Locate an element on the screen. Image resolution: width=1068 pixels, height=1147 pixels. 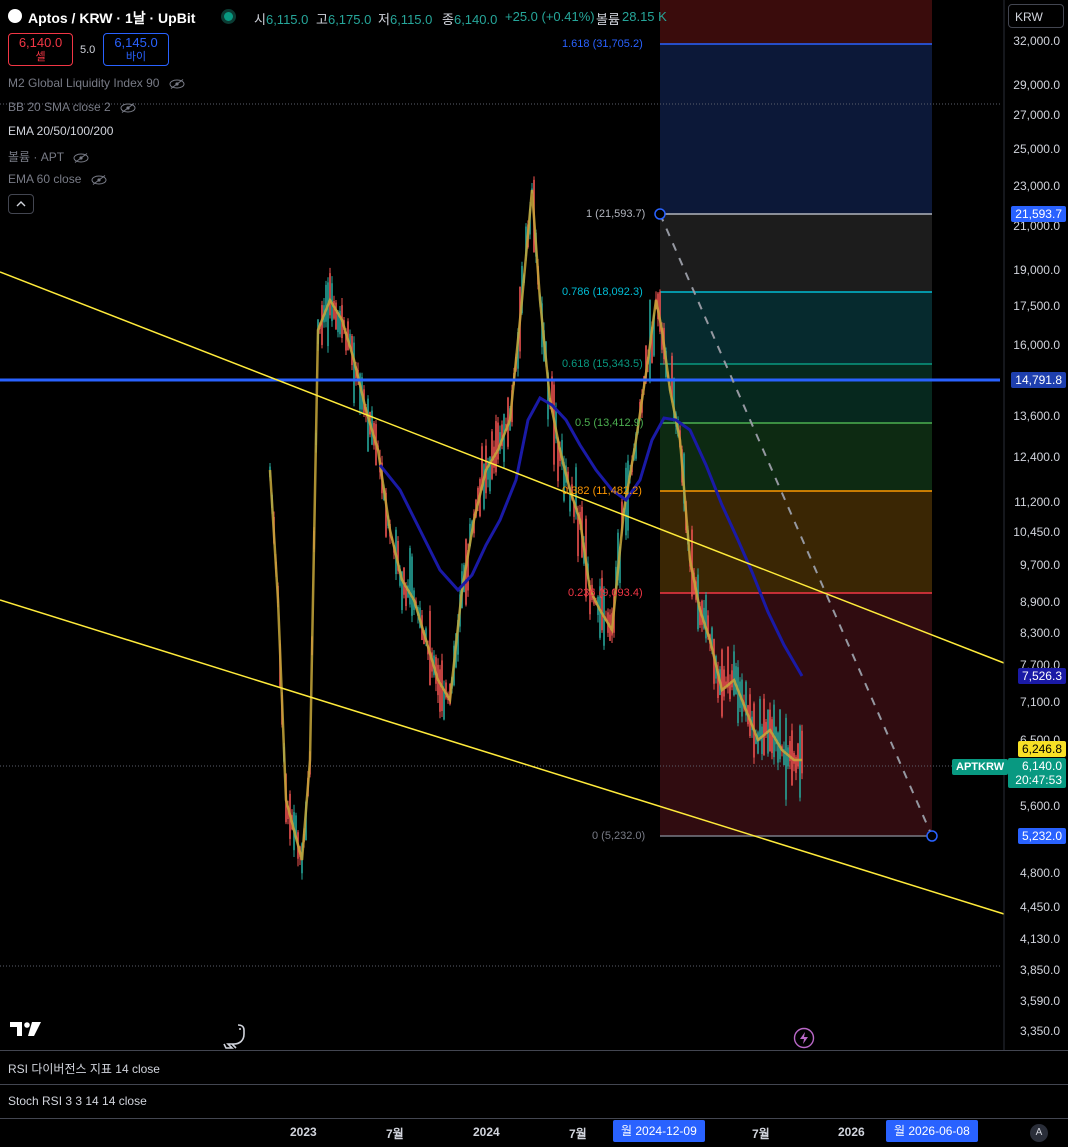
price-axis-label: 8,900.0 is located at coordinates (1039, 602).